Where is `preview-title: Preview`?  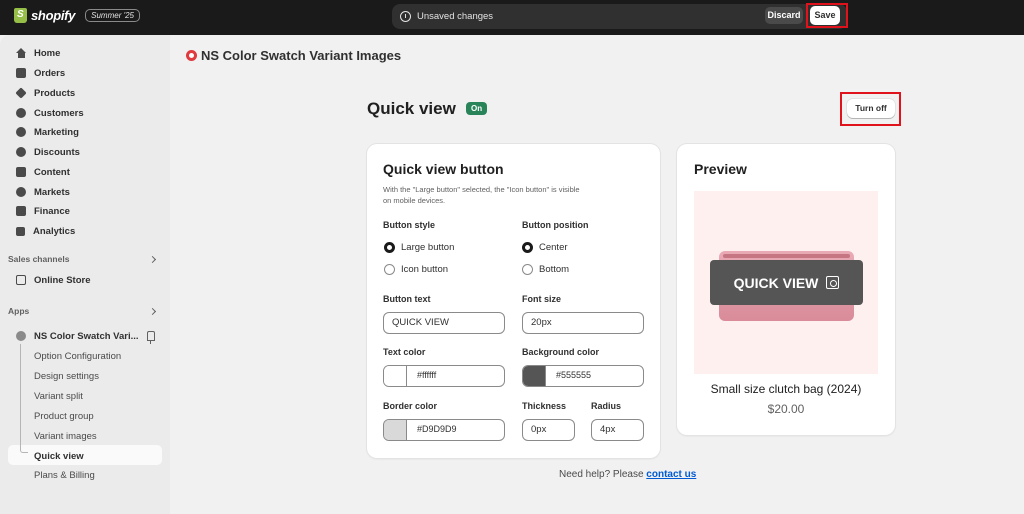 preview-title: Preview is located at coordinates (720, 169).